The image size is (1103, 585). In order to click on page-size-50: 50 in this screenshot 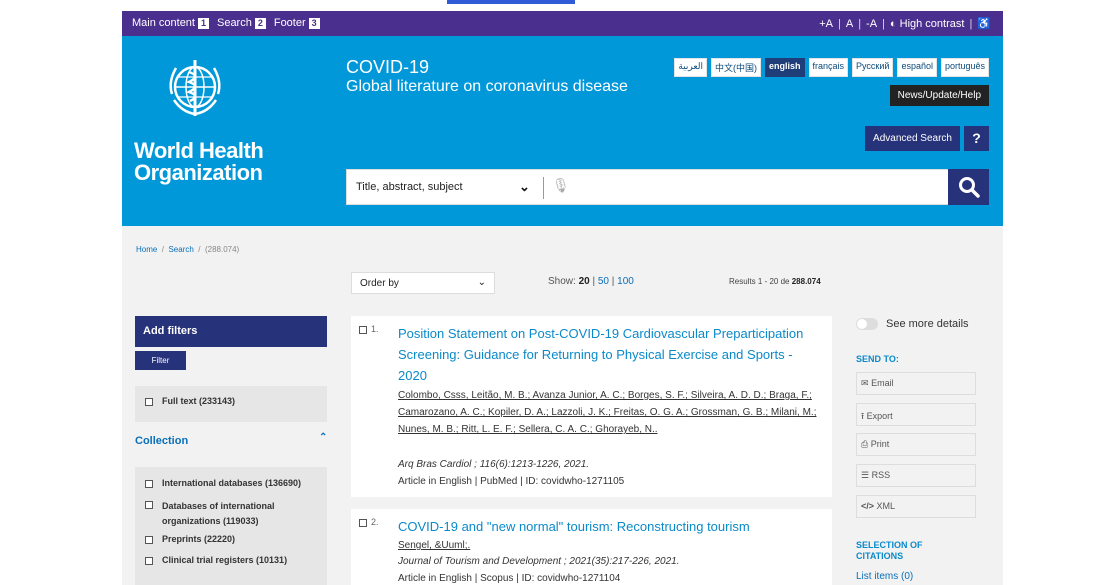, I will do `click(603, 281)`.